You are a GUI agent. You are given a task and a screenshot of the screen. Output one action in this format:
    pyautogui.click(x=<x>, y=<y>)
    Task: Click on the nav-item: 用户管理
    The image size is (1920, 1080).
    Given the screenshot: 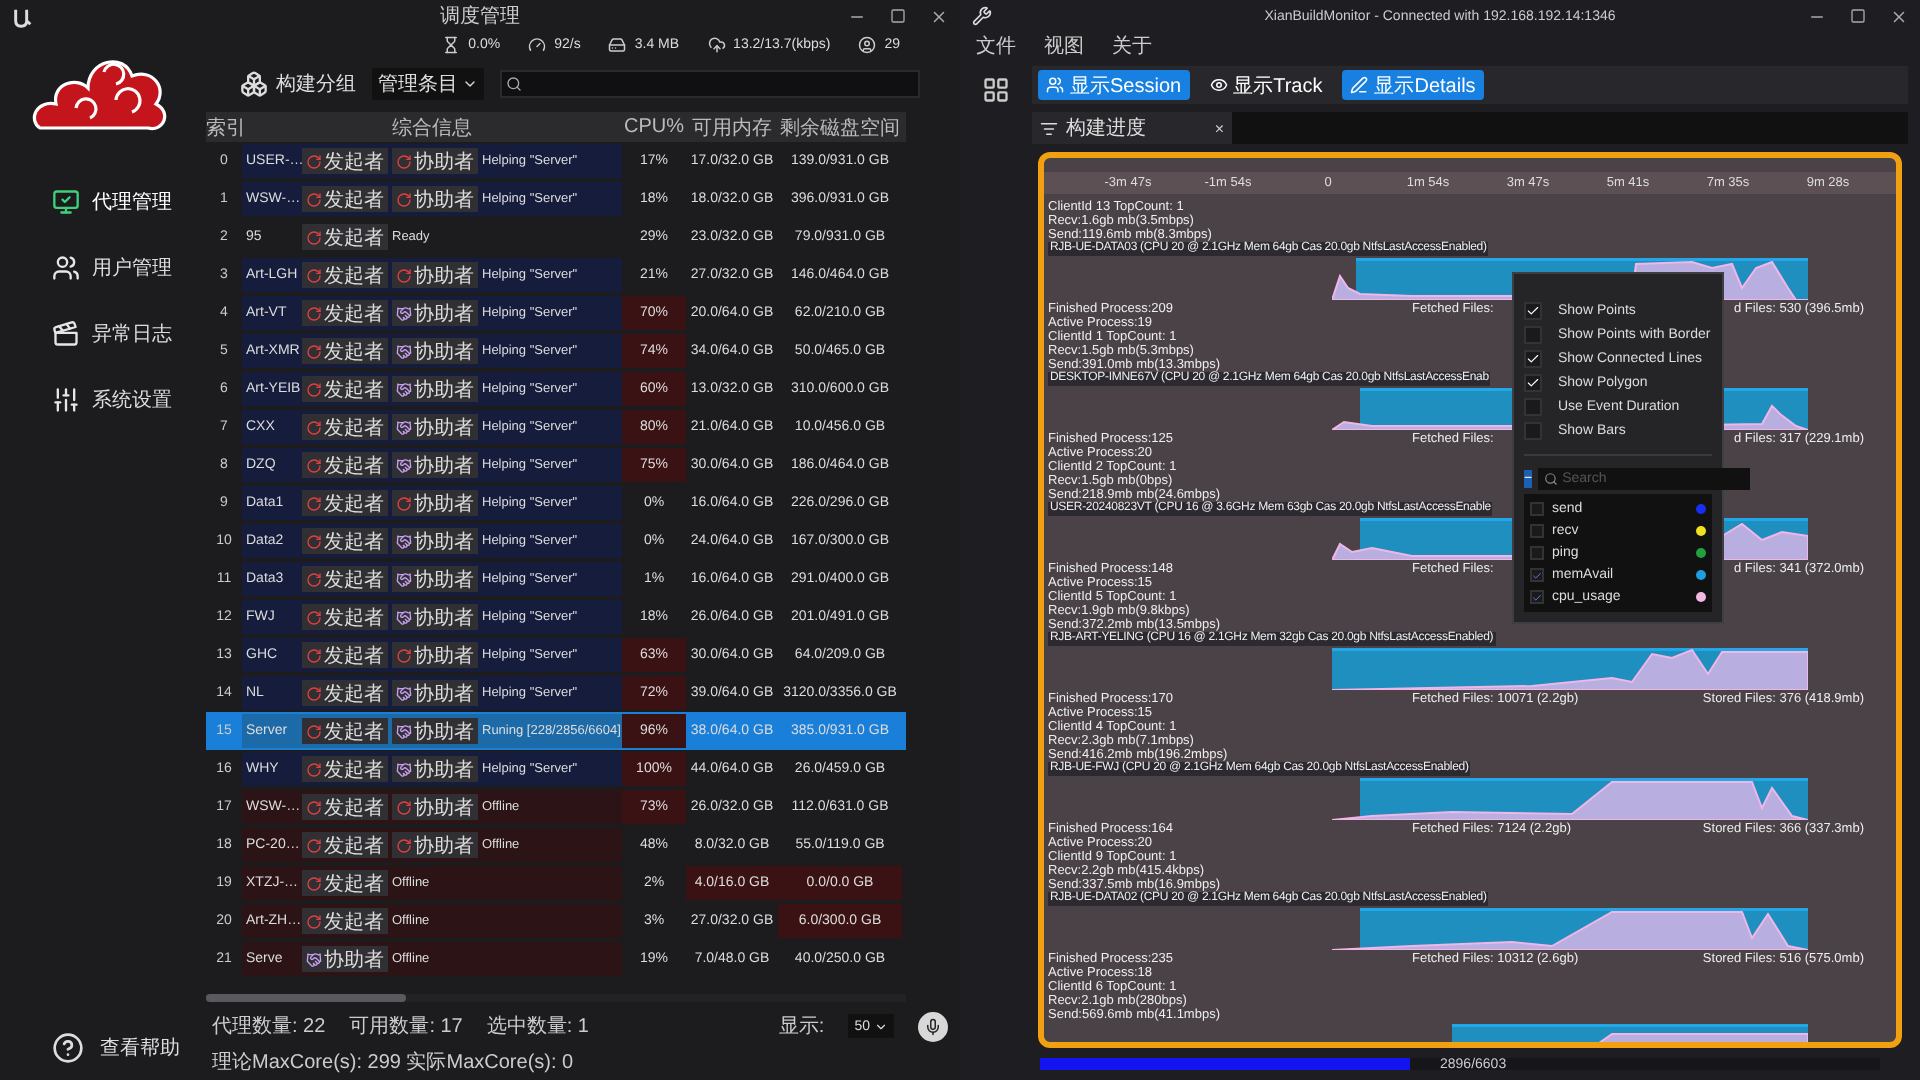 What is the action you would take?
    pyautogui.click(x=100, y=268)
    